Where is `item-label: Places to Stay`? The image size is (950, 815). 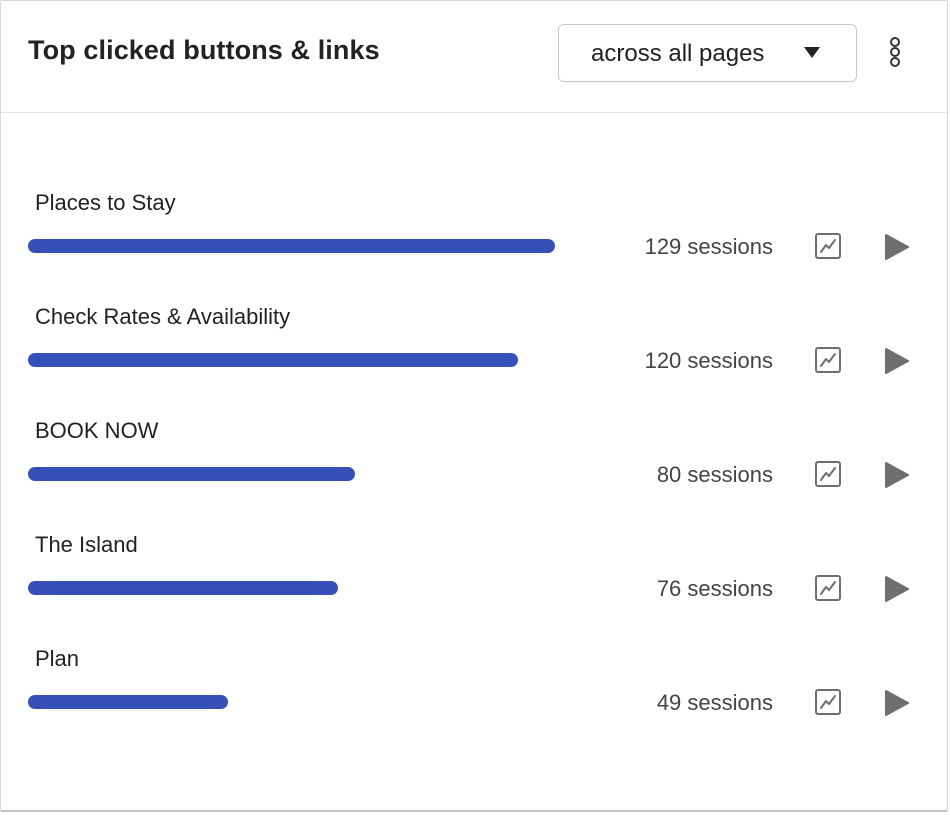
item-label: Places to Stay is located at coordinates (105, 203).